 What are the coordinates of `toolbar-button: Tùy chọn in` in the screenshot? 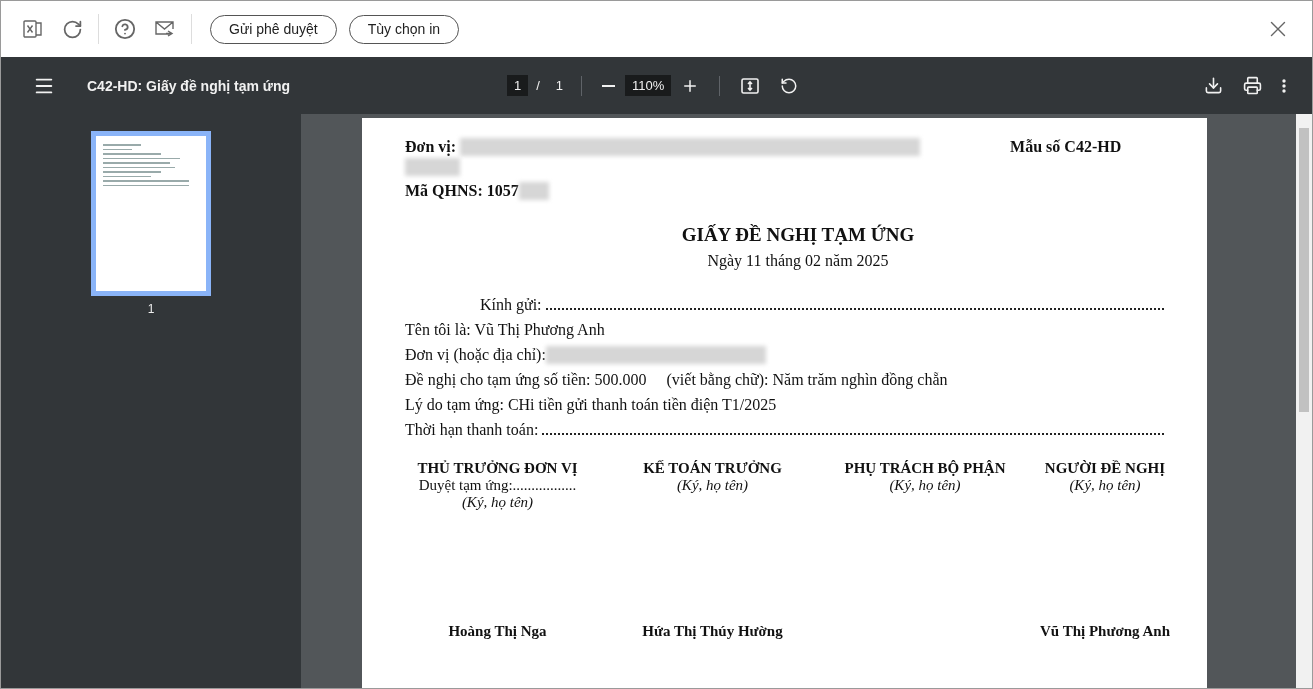 It's located at (404, 29).